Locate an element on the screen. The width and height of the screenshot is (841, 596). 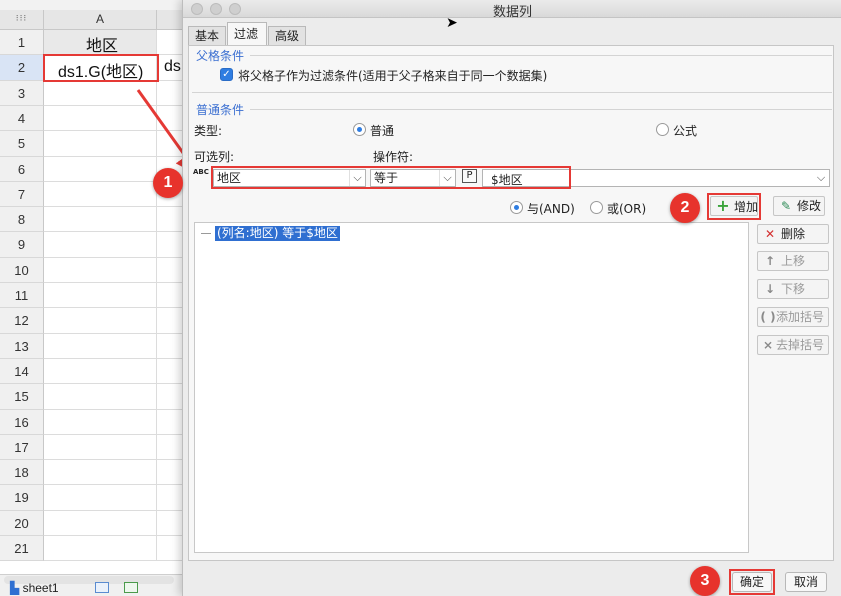
remove-bracket-icon: ⨯ is located at coordinates (768, 345).